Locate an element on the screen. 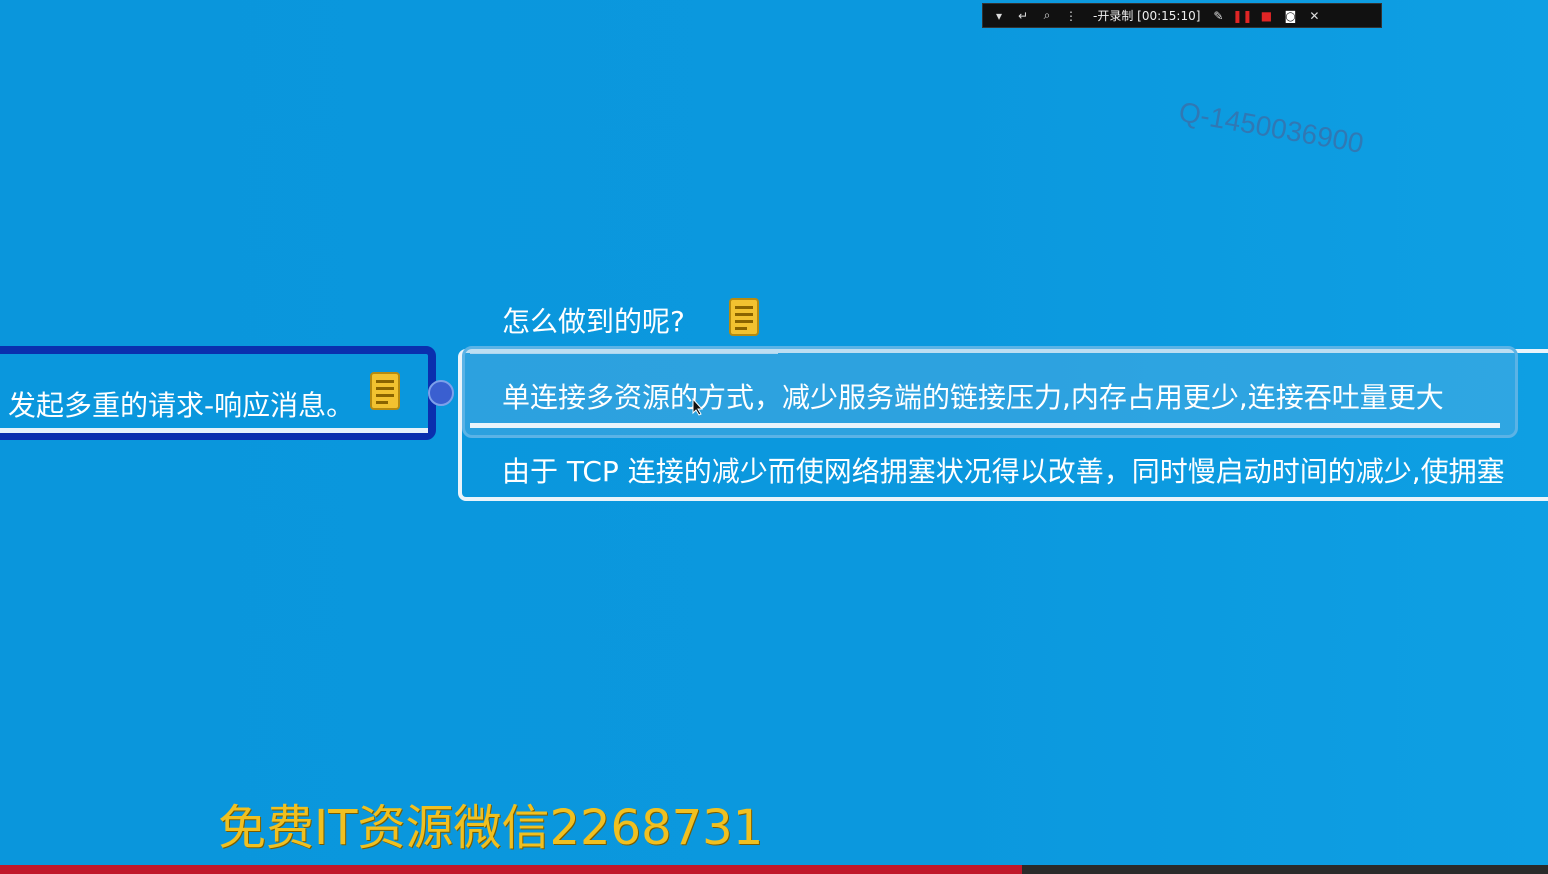  screen-recorder-toolbar: ▾ ↵ ⌕ ⋮ -开录制 [00:15:10] ✎ ❚❚ ■ ◙ ✕ is located at coordinates (1182, 15).